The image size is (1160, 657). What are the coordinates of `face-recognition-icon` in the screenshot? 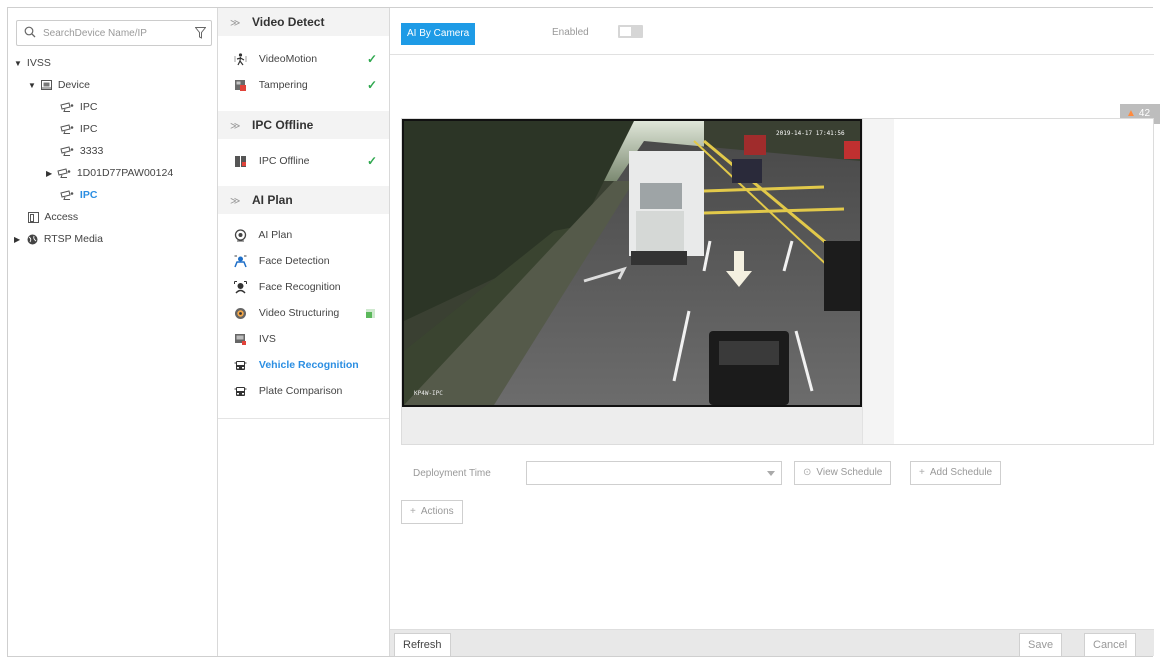 It's located at (240, 287).